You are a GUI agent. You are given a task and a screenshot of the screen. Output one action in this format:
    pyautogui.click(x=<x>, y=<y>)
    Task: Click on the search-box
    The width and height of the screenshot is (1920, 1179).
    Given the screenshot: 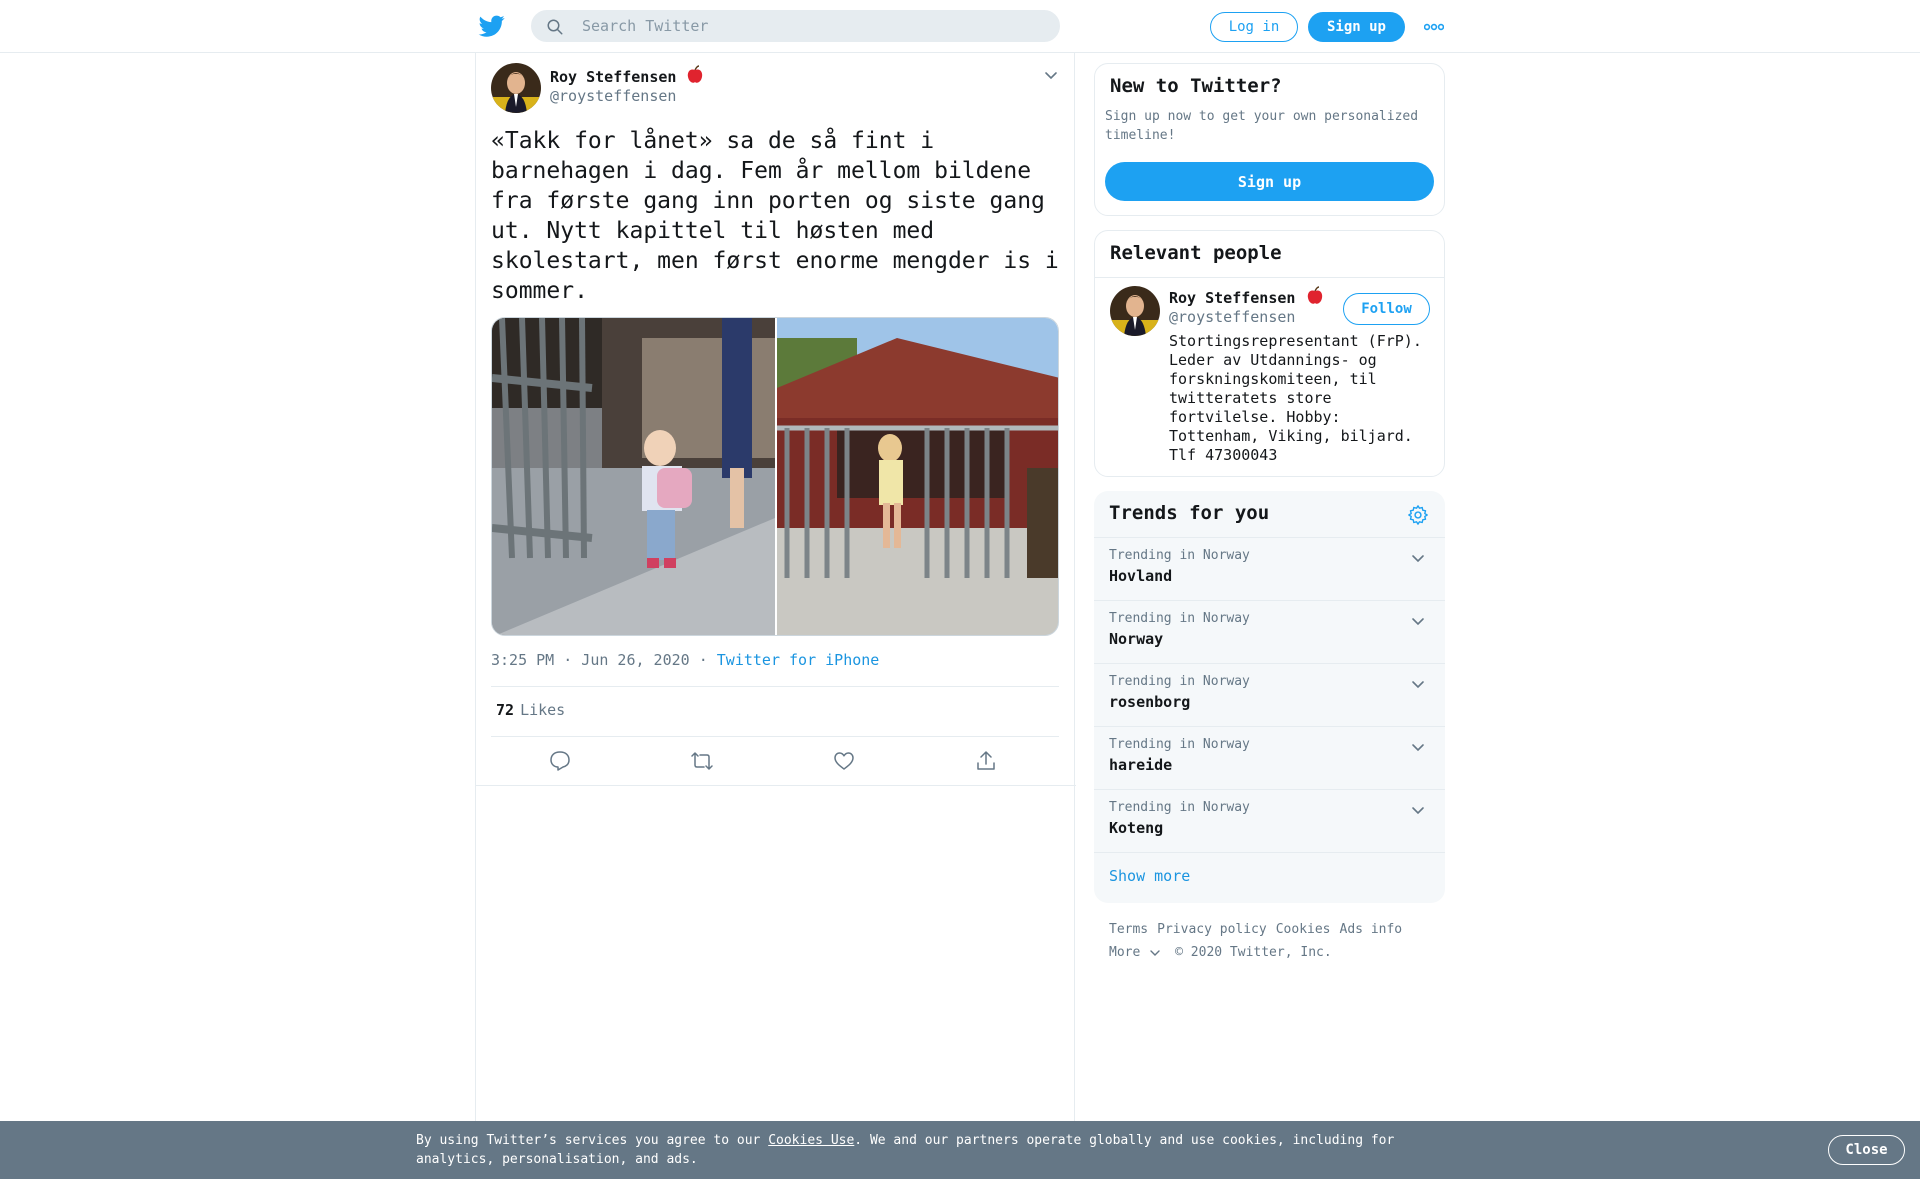 What is the action you would take?
    pyautogui.click(x=795, y=26)
    